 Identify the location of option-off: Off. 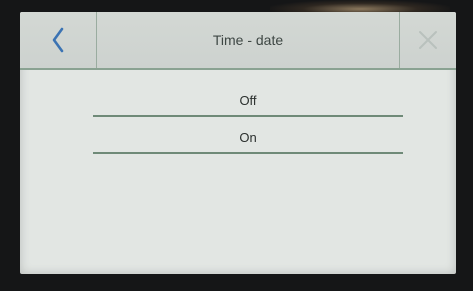
(248, 101).